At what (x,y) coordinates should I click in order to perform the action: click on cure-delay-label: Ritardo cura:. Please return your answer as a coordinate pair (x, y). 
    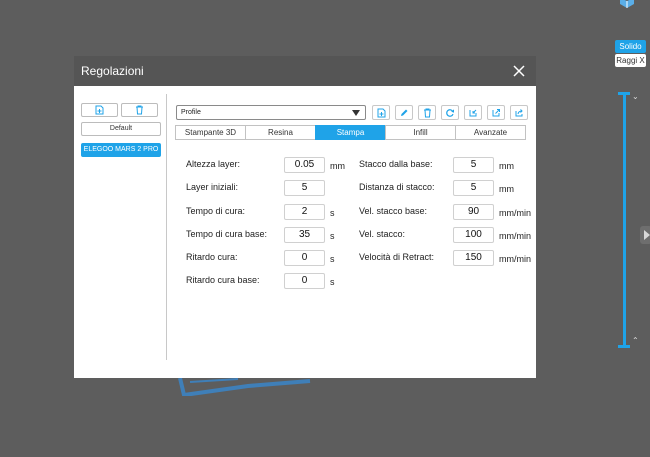
    Looking at the image, I should click on (212, 257).